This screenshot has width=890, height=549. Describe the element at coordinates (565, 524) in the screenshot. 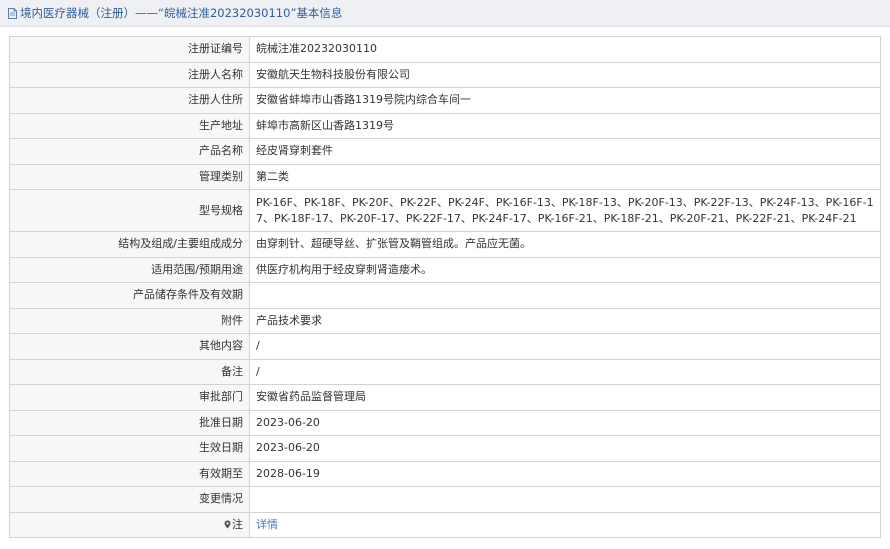

I see `note-value-cell: 详情` at that location.